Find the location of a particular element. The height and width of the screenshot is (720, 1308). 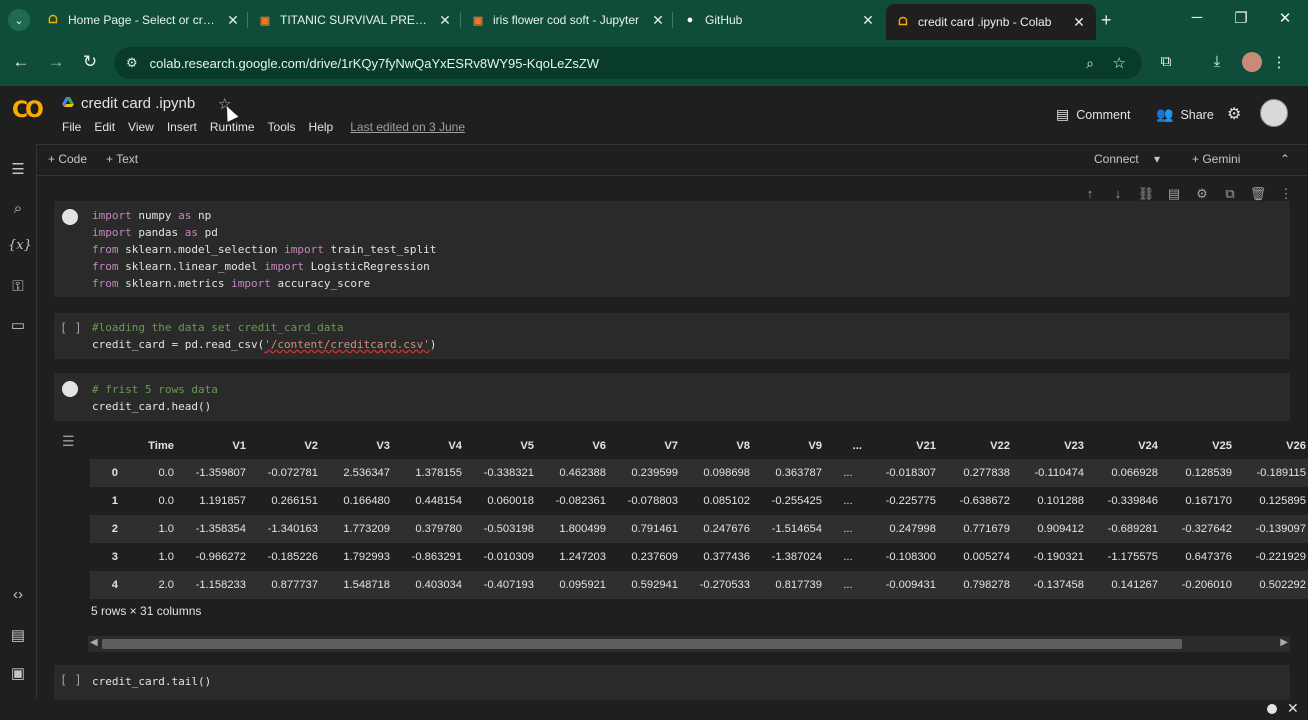

minimize-icon: ─ is located at coordinates (1197, 17).